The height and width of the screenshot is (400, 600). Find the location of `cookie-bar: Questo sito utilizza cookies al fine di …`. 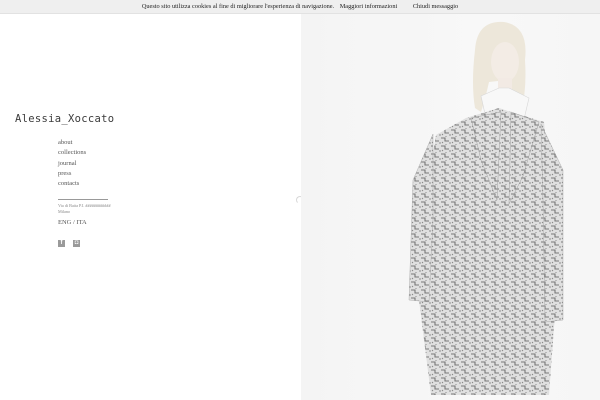

cookie-bar: Questo sito utilizza cookies al fine di … is located at coordinates (300, 7).